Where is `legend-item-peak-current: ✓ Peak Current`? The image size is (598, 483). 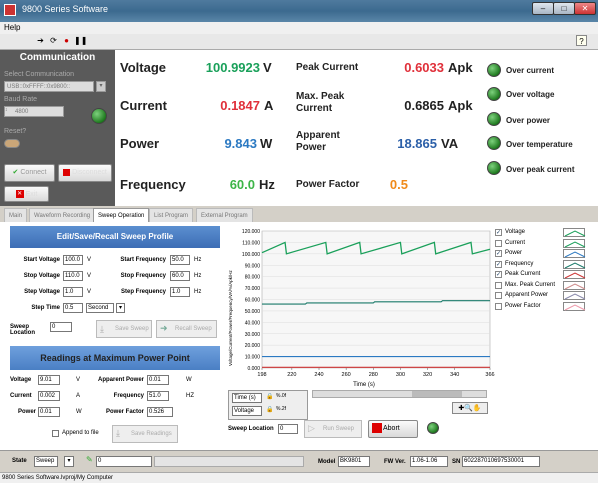 legend-item-peak-current: ✓ Peak Current is located at coordinates (545, 275).